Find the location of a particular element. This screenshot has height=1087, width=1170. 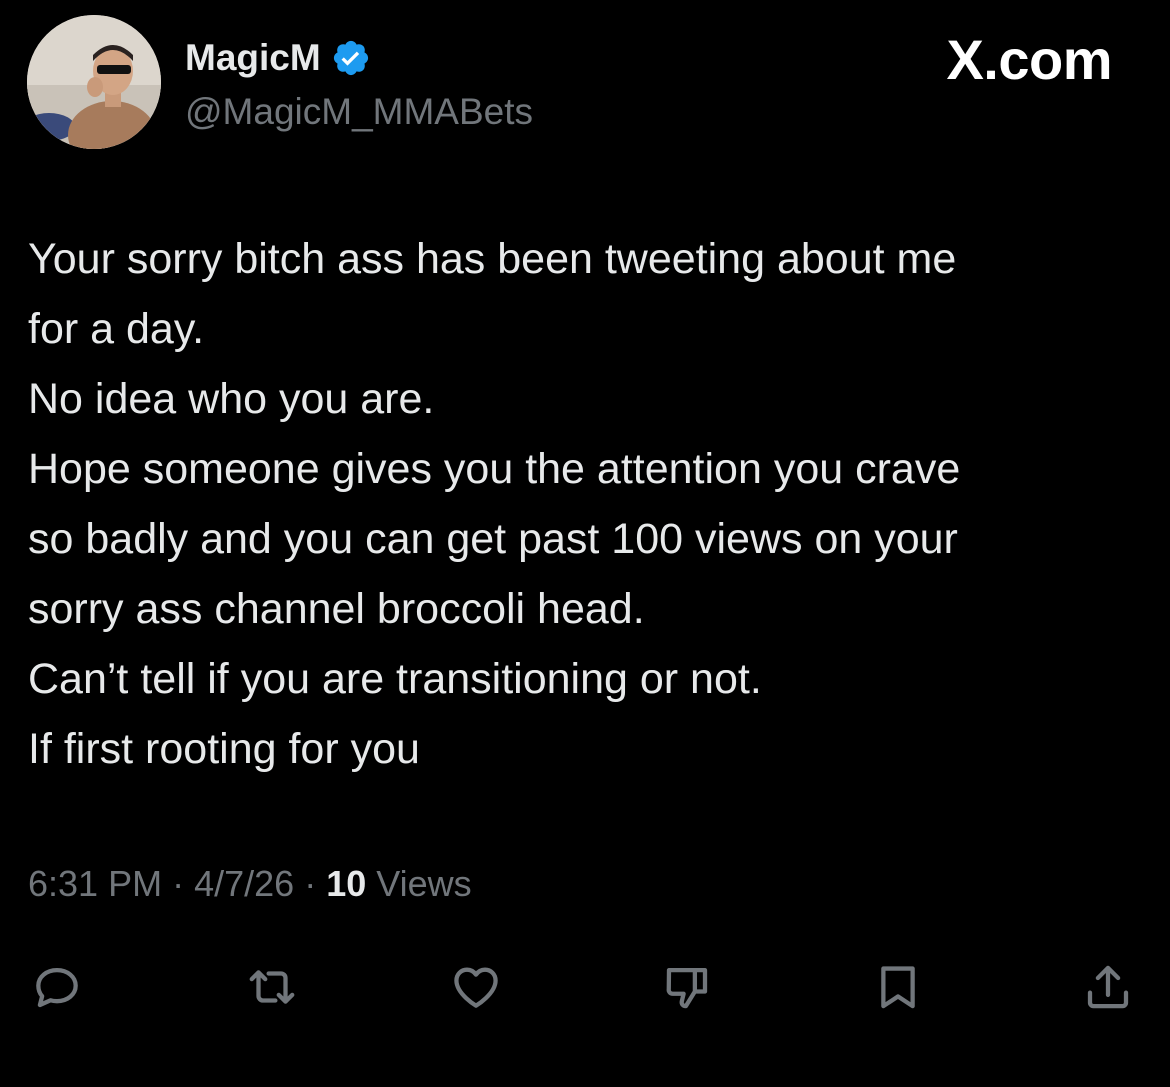

reply-button is located at coordinates (57, 987).